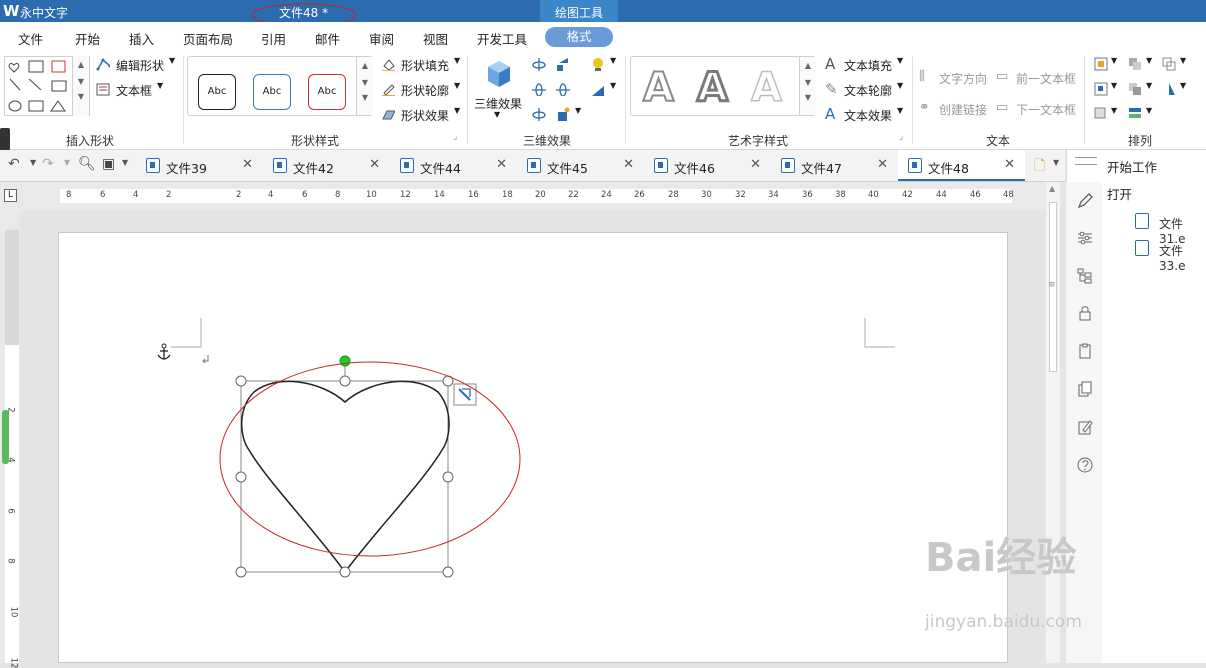 The width and height of the screenshot is (1206, 668). Describe the element at coordinates (5, 437) in the screenshot. I see `vertical-ruler-handle` at that location.